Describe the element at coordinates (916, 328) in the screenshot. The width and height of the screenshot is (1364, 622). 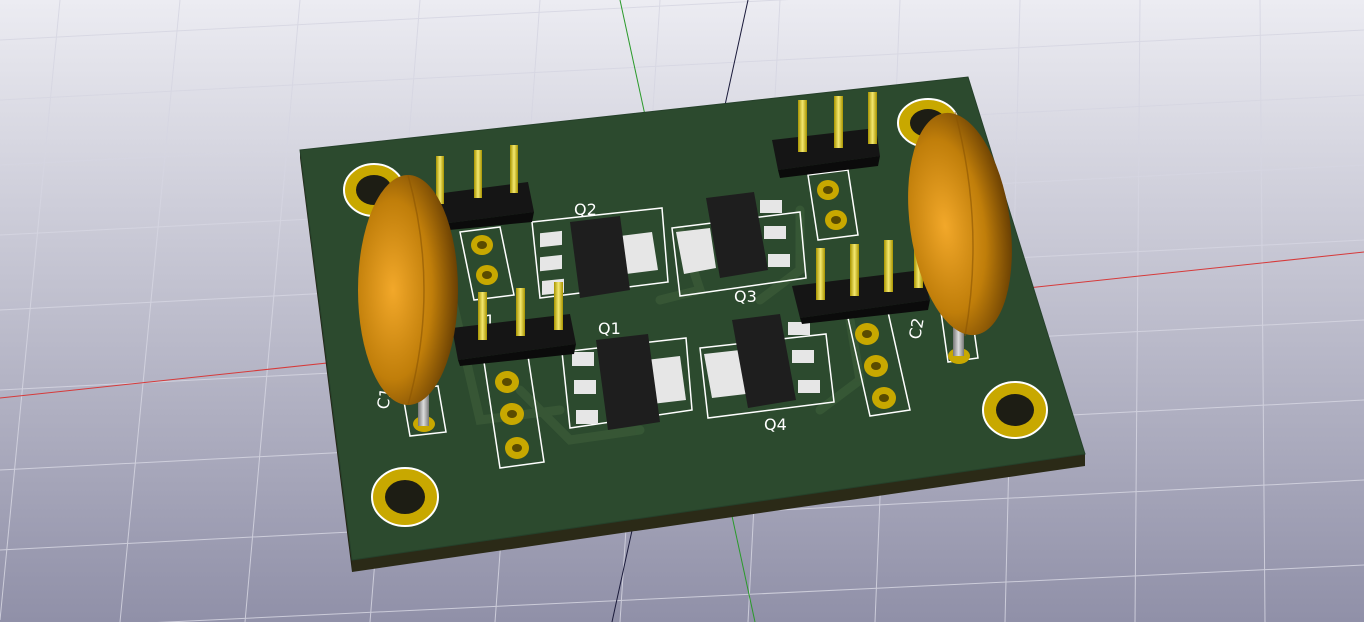
I see `ref-c2: C2` at that location.